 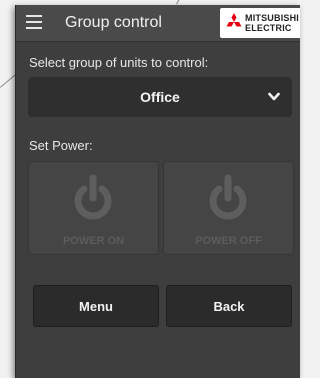 What do you see at coordinates (268, 28) in the screenshot?
I see `logo-text: ELECTRIC` at bounding box center [268, 28].